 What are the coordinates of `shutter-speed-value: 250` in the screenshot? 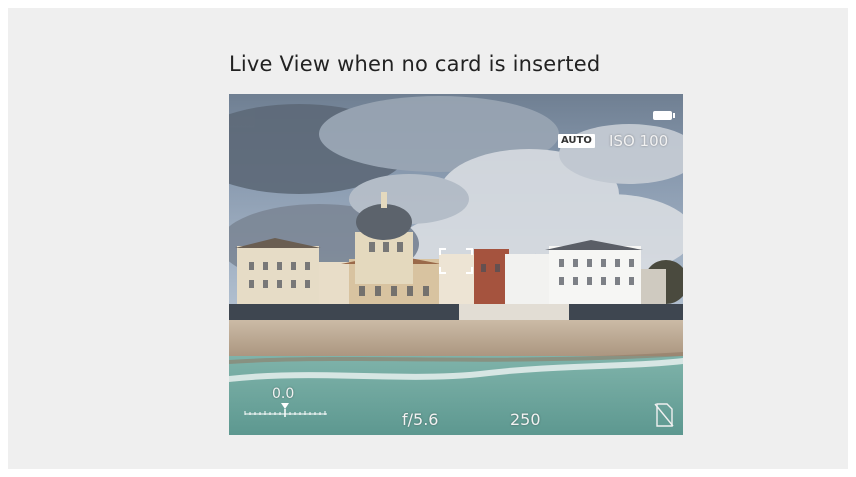 It's located at (525, 419).